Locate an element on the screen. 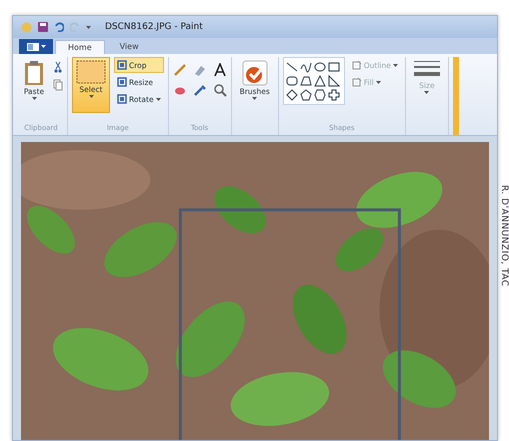 Image resolution: width=509 pixels, height=441 pixels. shapes-gallery is located at coordinates (313, 81).